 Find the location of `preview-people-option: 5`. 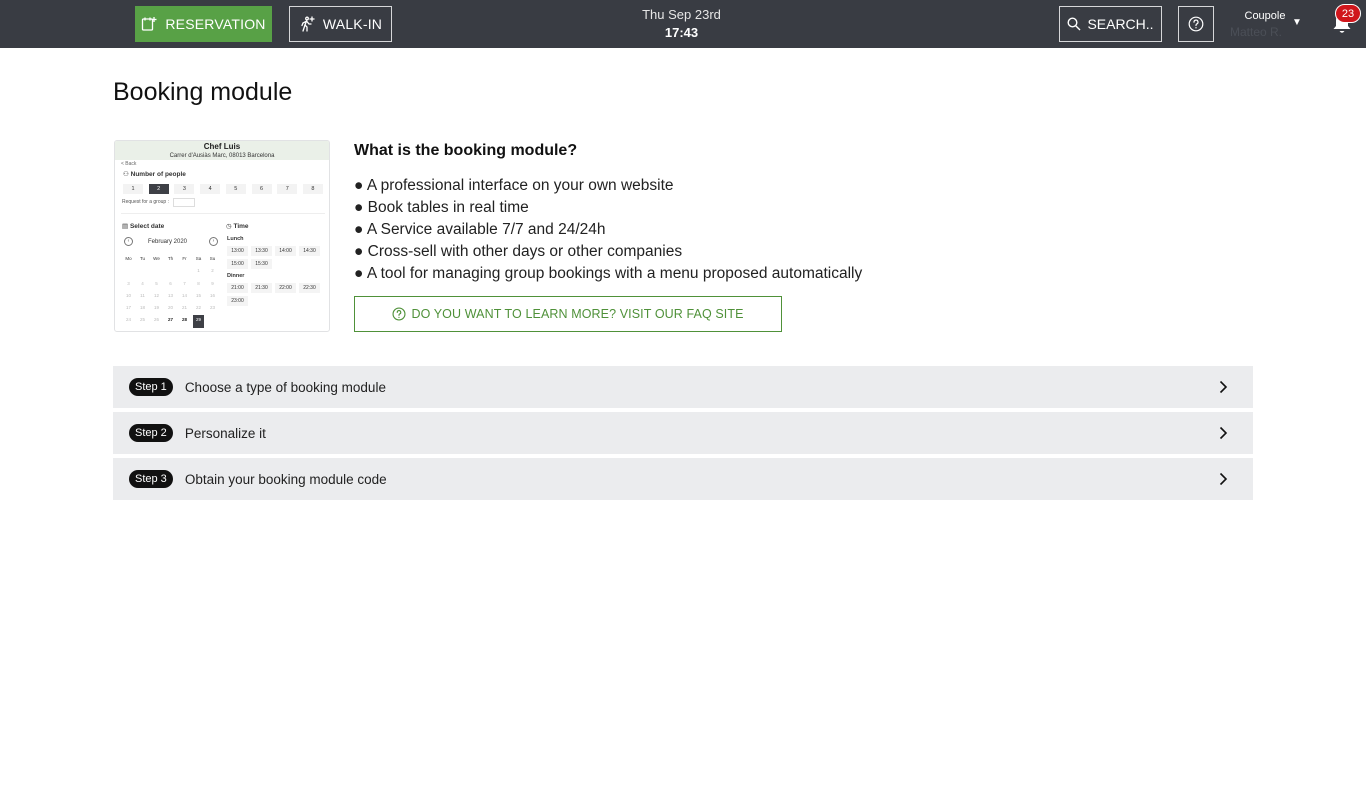

preview-people-option: 5 is located at coordinates (235, 189).